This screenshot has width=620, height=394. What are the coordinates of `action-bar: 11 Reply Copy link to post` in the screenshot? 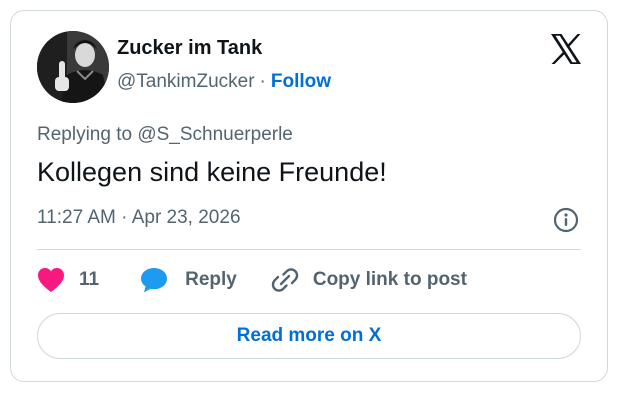 It's located at (252, 280).